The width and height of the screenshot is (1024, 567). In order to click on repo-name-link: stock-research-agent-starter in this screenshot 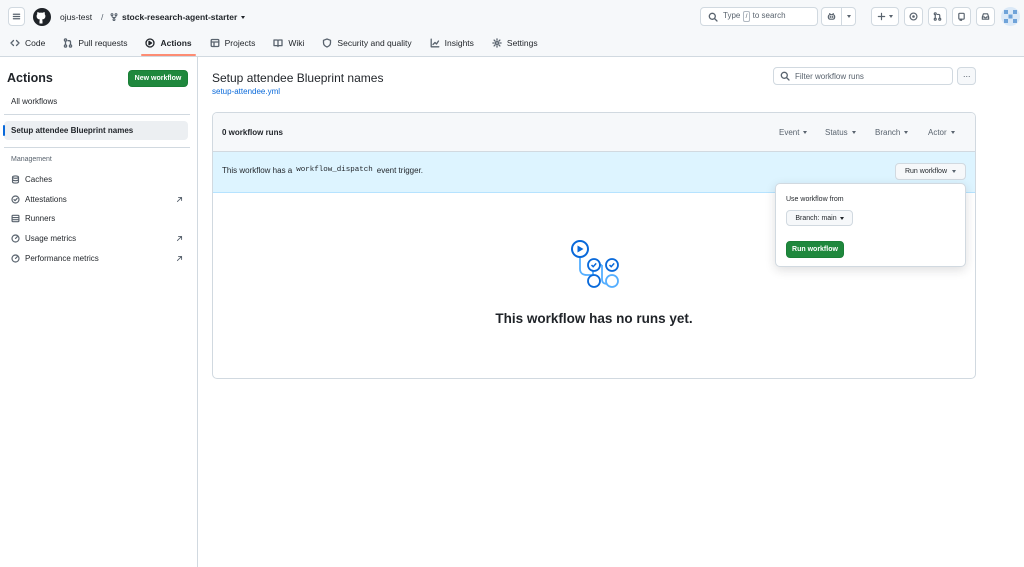, I will do `click(178, 17)`.